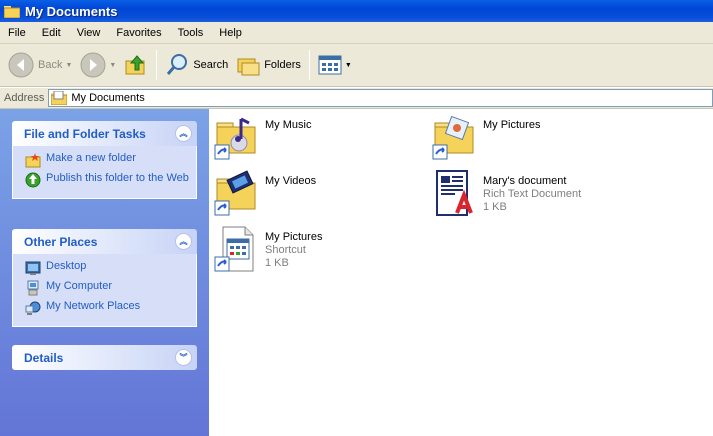 The image size is (713, 436). I want to click on search-label: Search, so click(211, 65).